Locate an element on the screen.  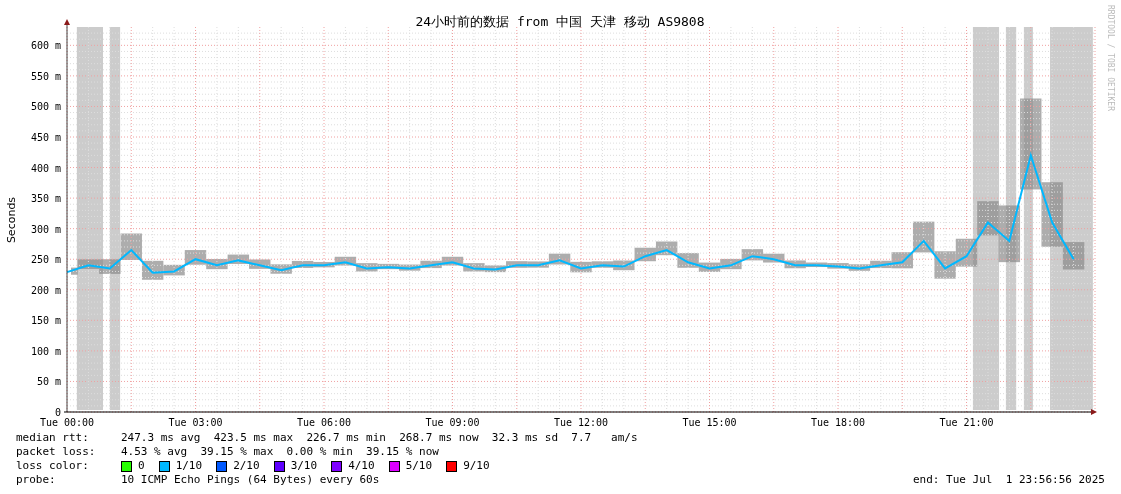
legend-label: packet loss: is located at coordinates (56, 452).